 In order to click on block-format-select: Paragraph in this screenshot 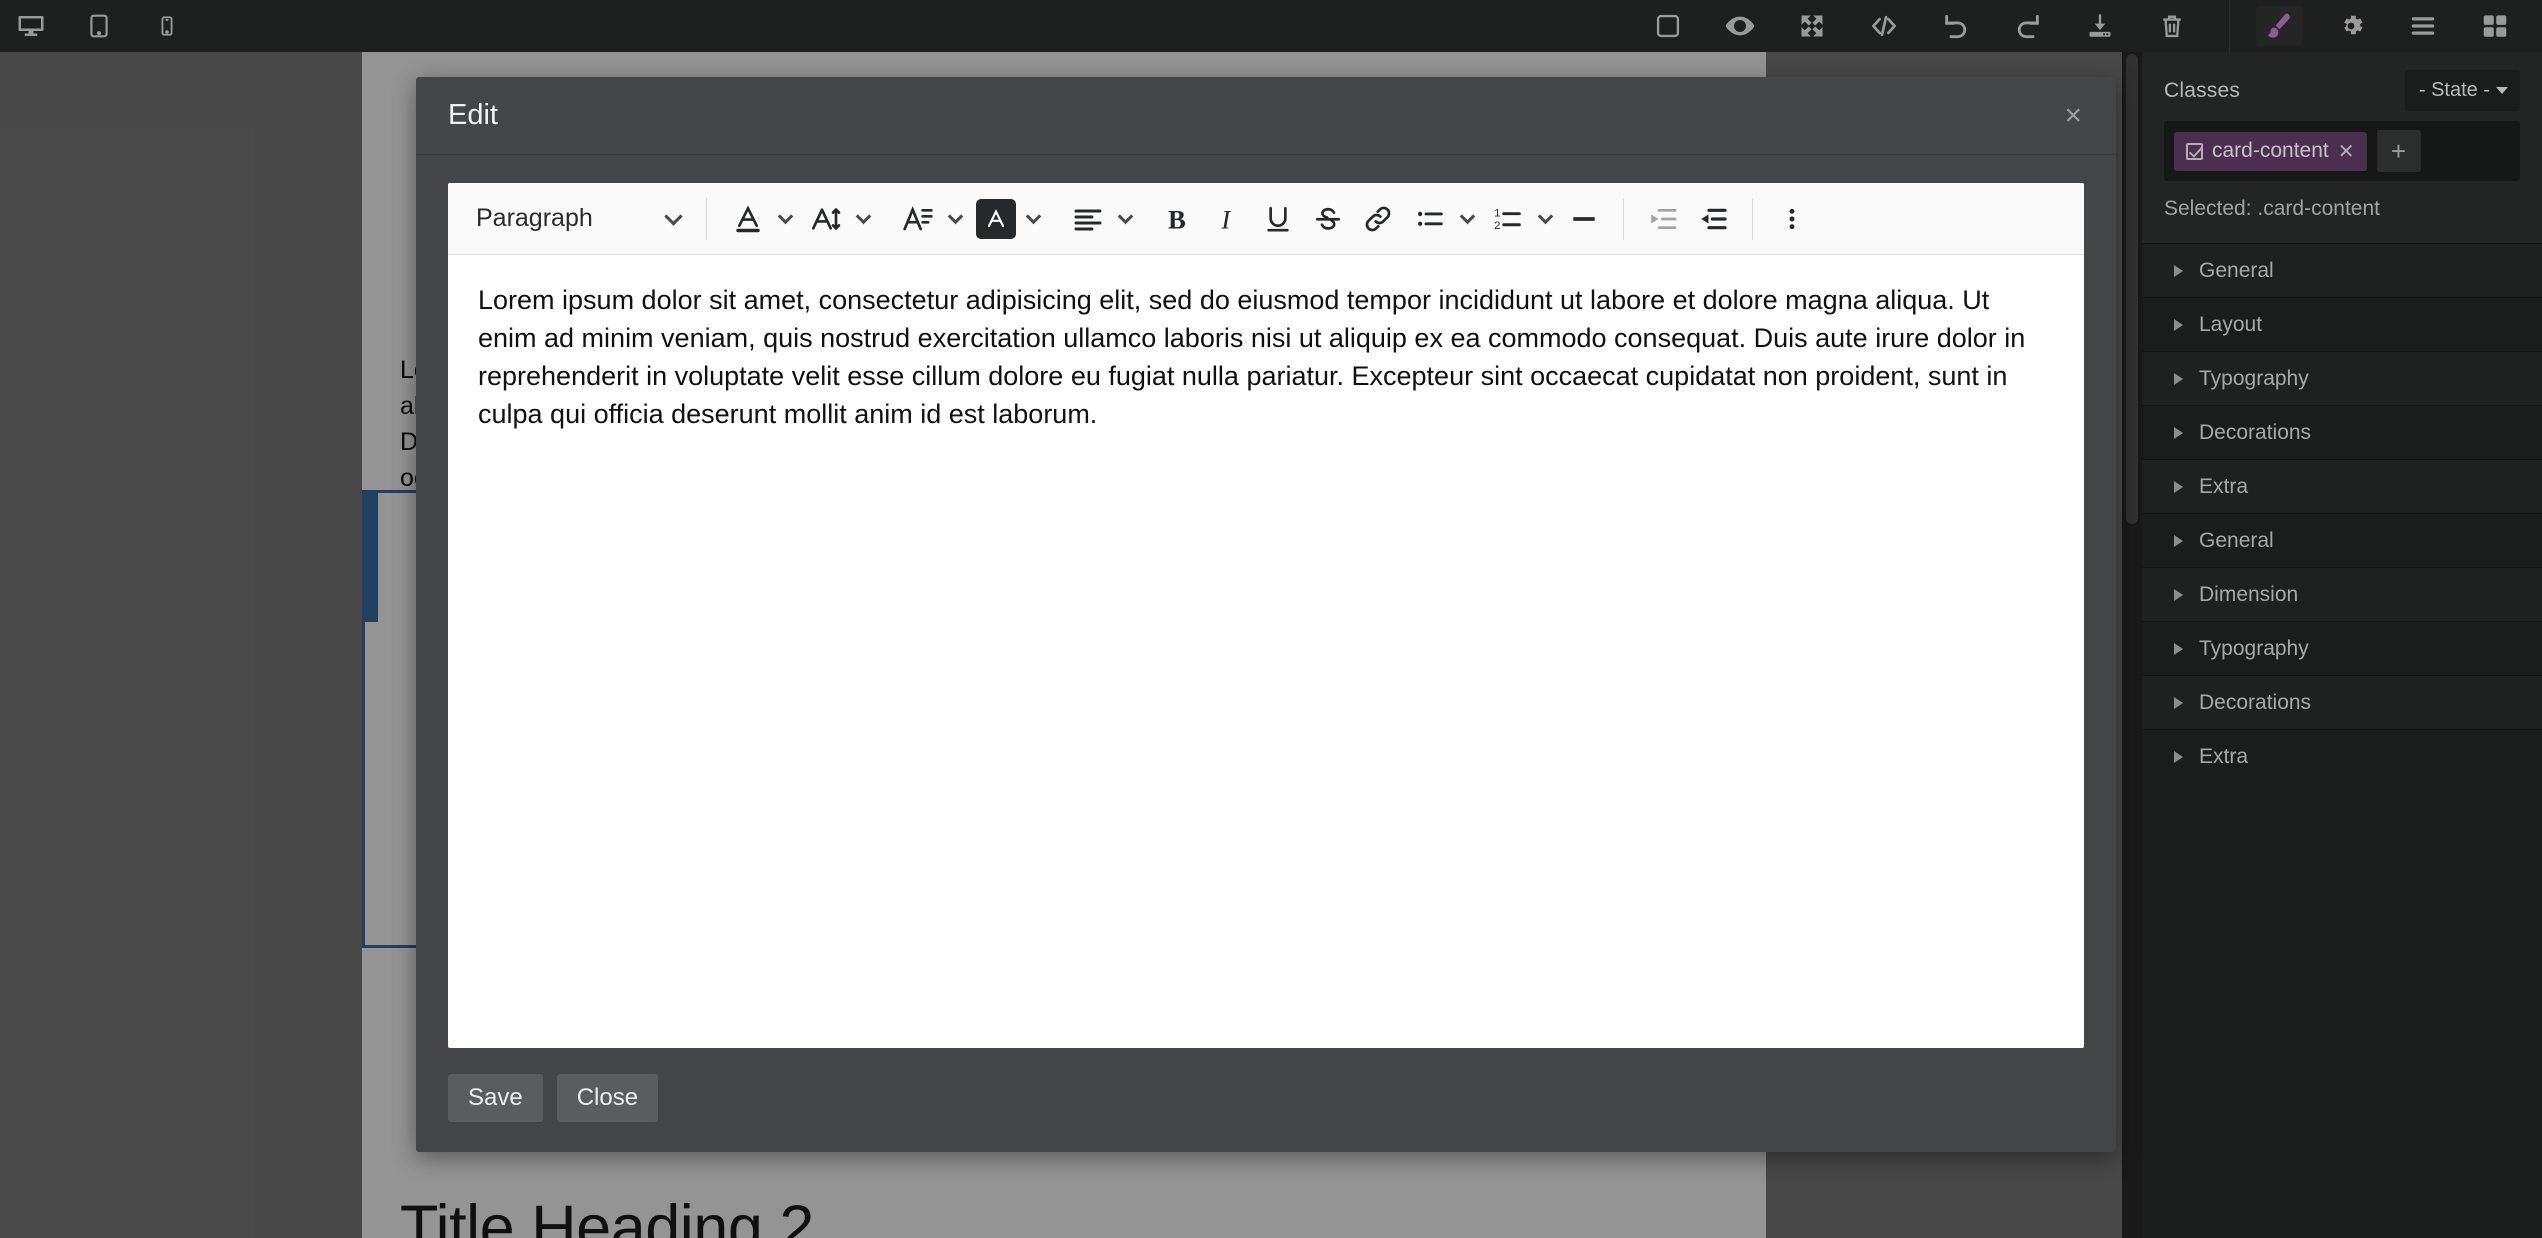, I will do `click(578, 219)`.